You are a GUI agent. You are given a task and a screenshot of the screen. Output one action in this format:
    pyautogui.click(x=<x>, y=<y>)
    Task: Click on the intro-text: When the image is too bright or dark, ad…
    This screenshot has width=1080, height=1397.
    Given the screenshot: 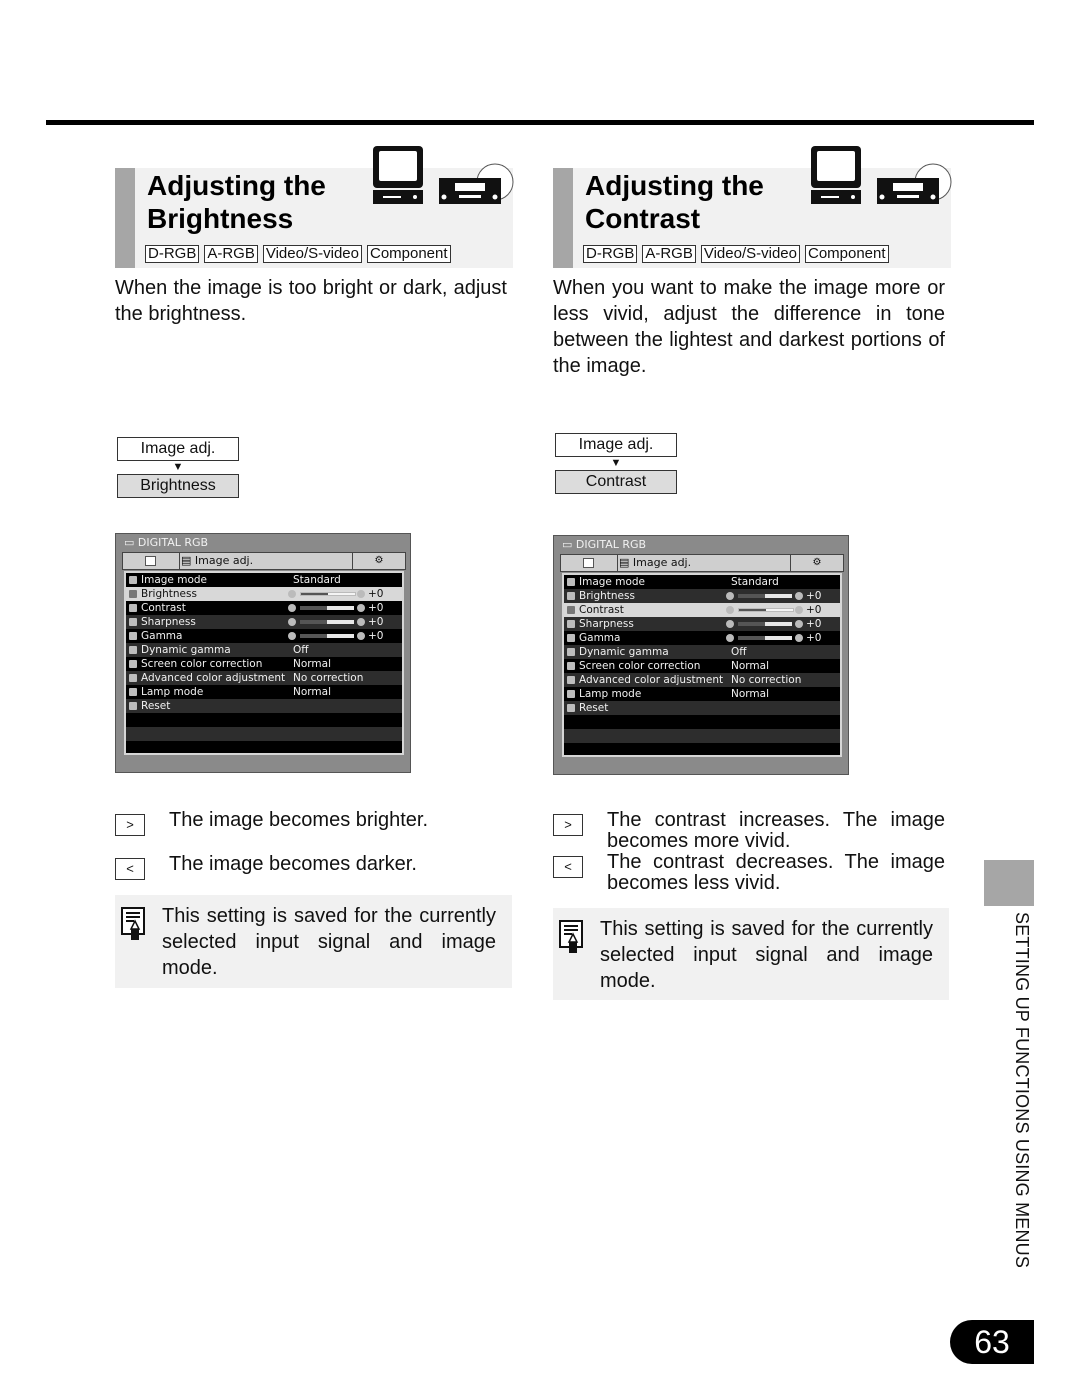 What is the action you would take?
    pyautogui.click(x=311, y=301)
    